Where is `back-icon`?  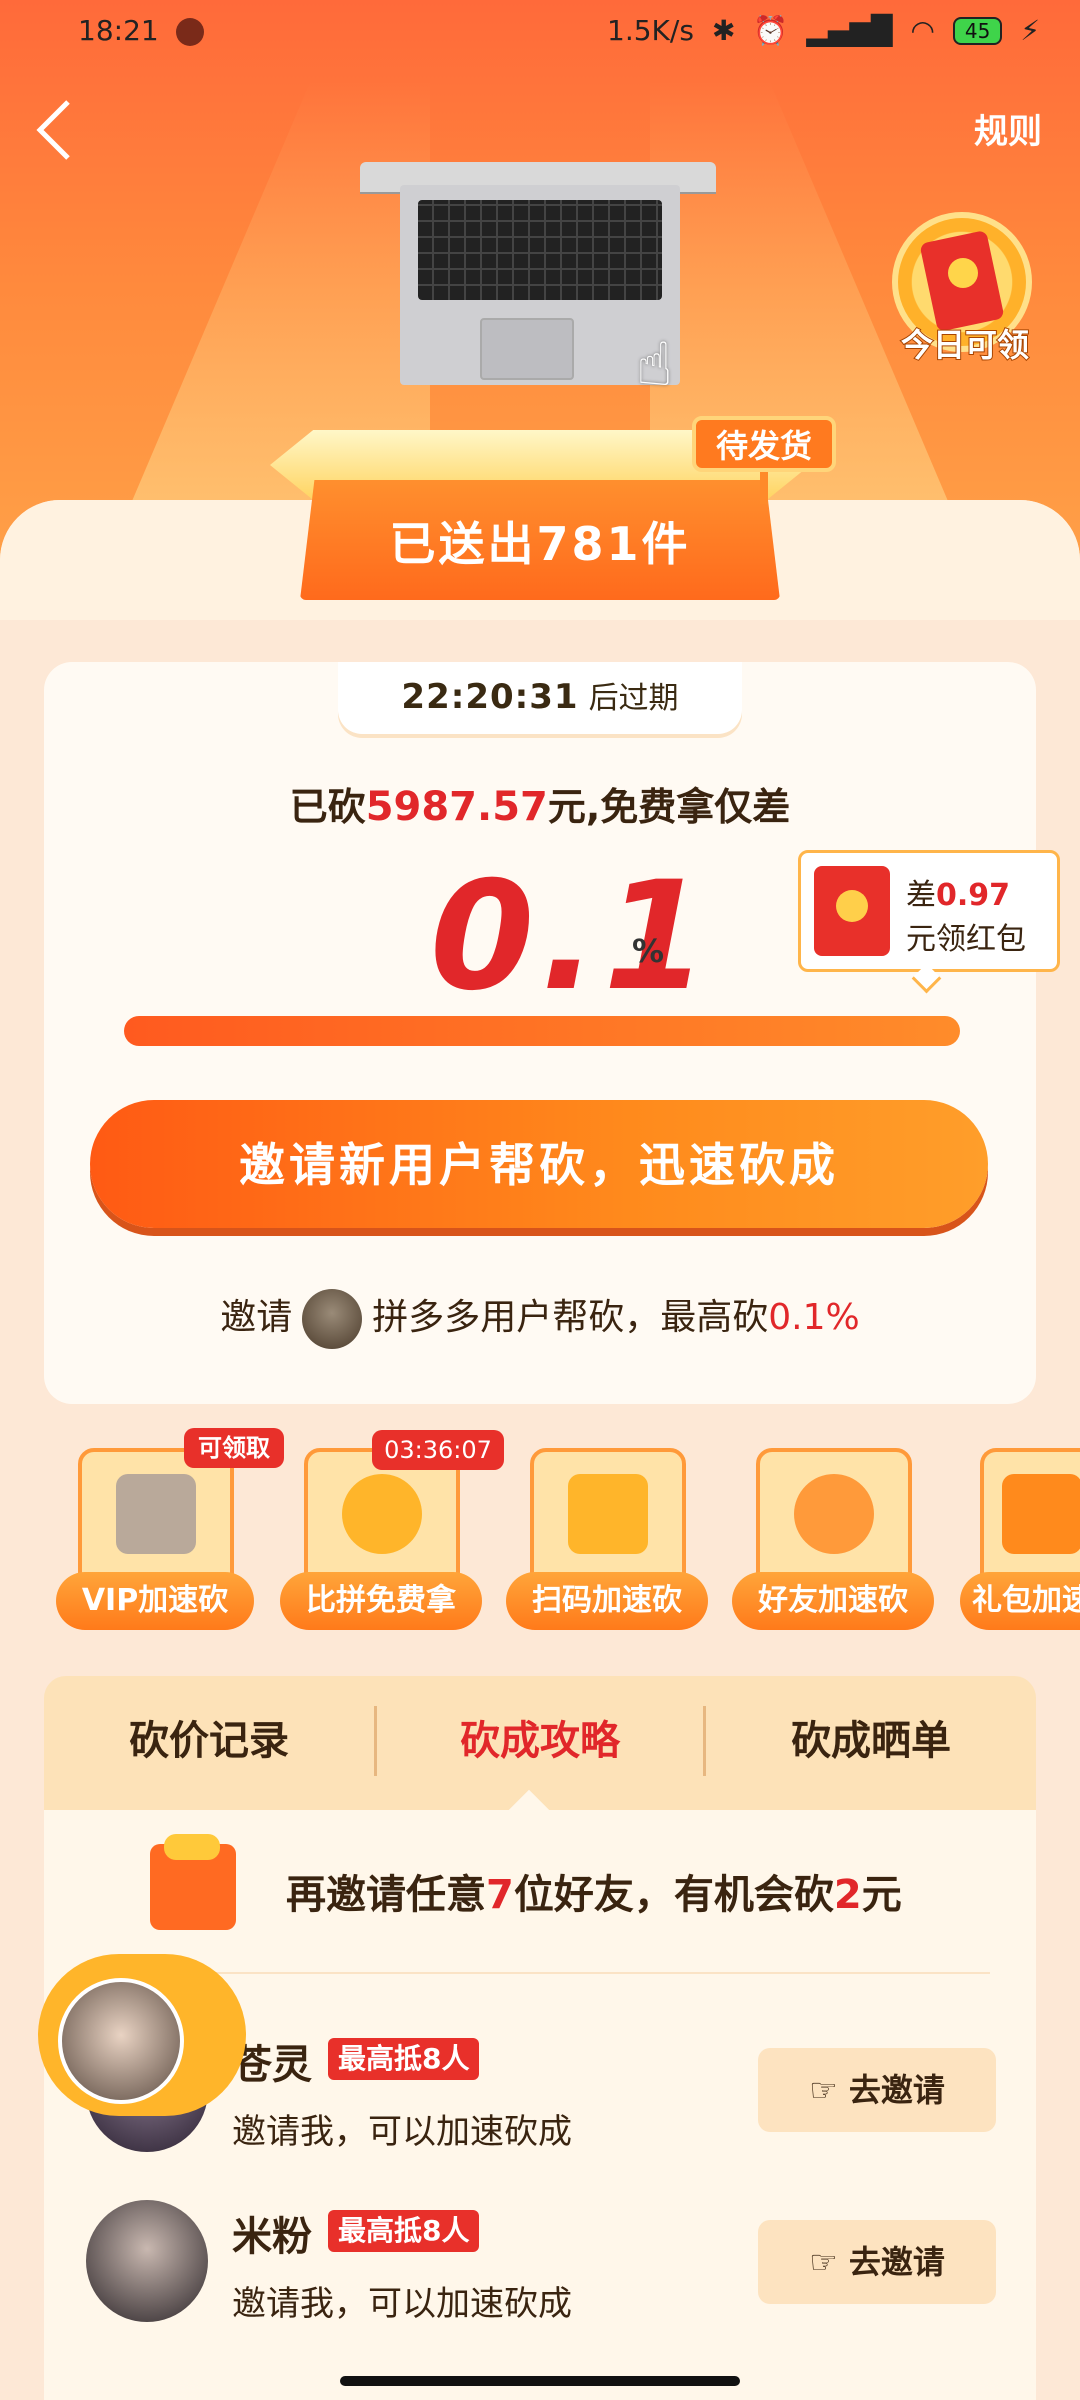 back-icon is located at coordinates (54, 130).